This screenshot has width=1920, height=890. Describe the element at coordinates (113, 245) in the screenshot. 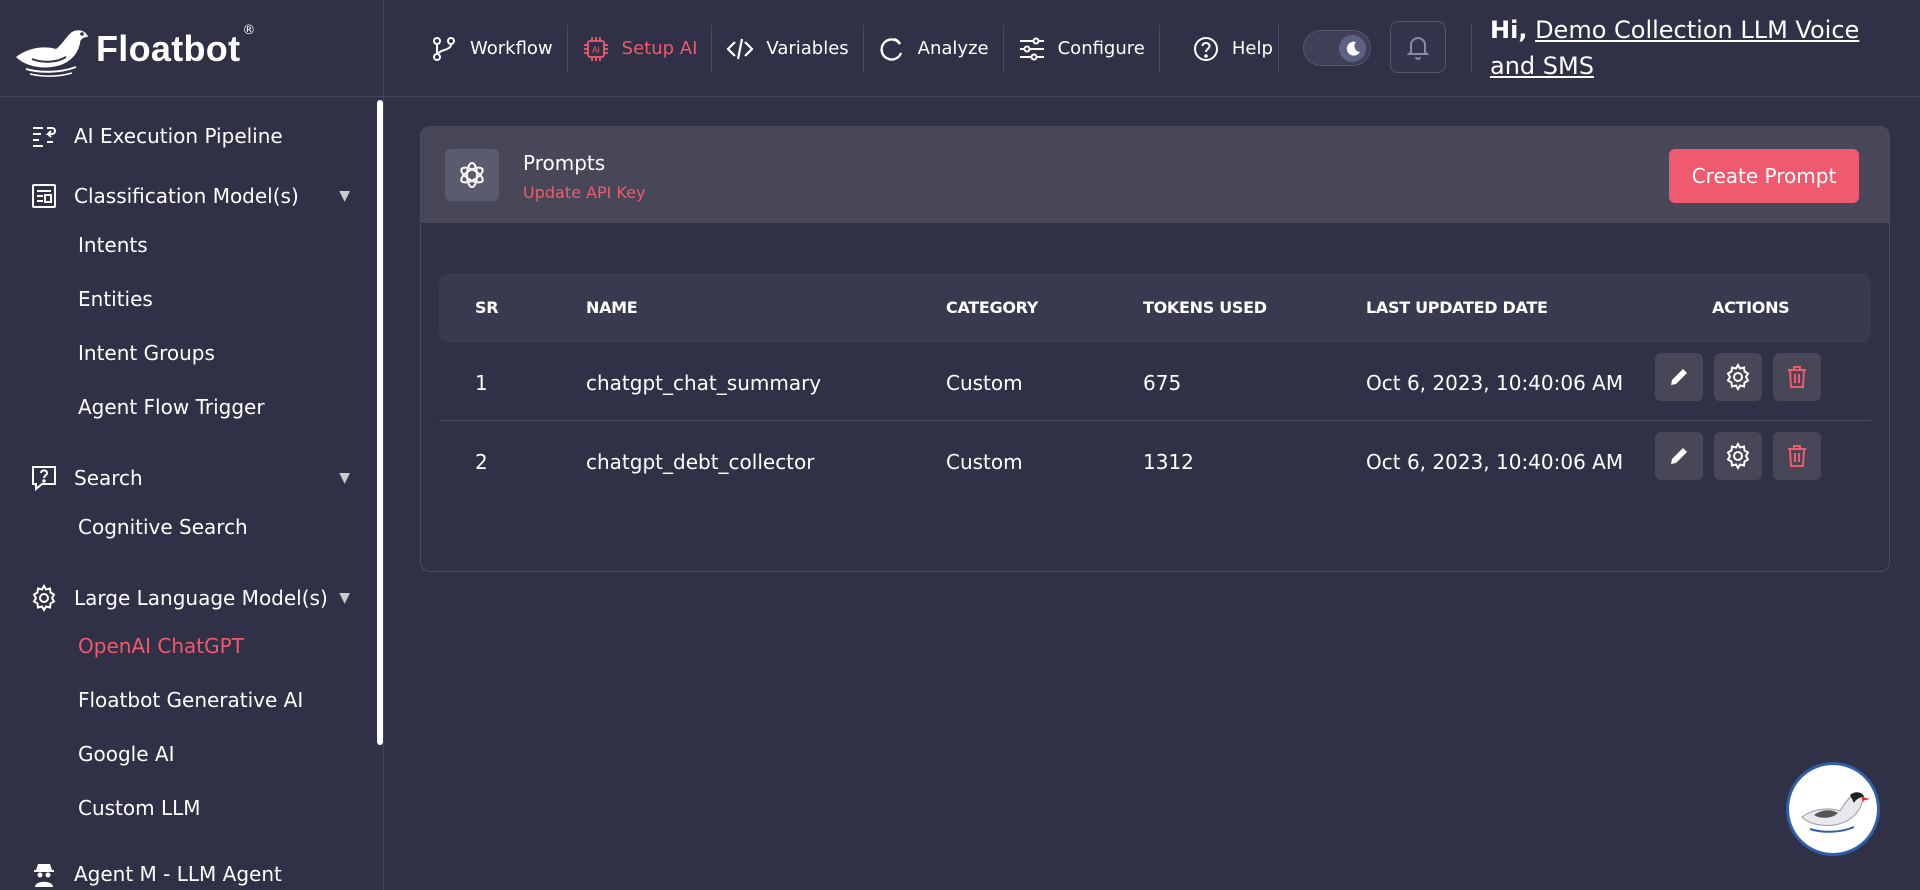

I see `sidebar-item-intents: Intents` at that location.